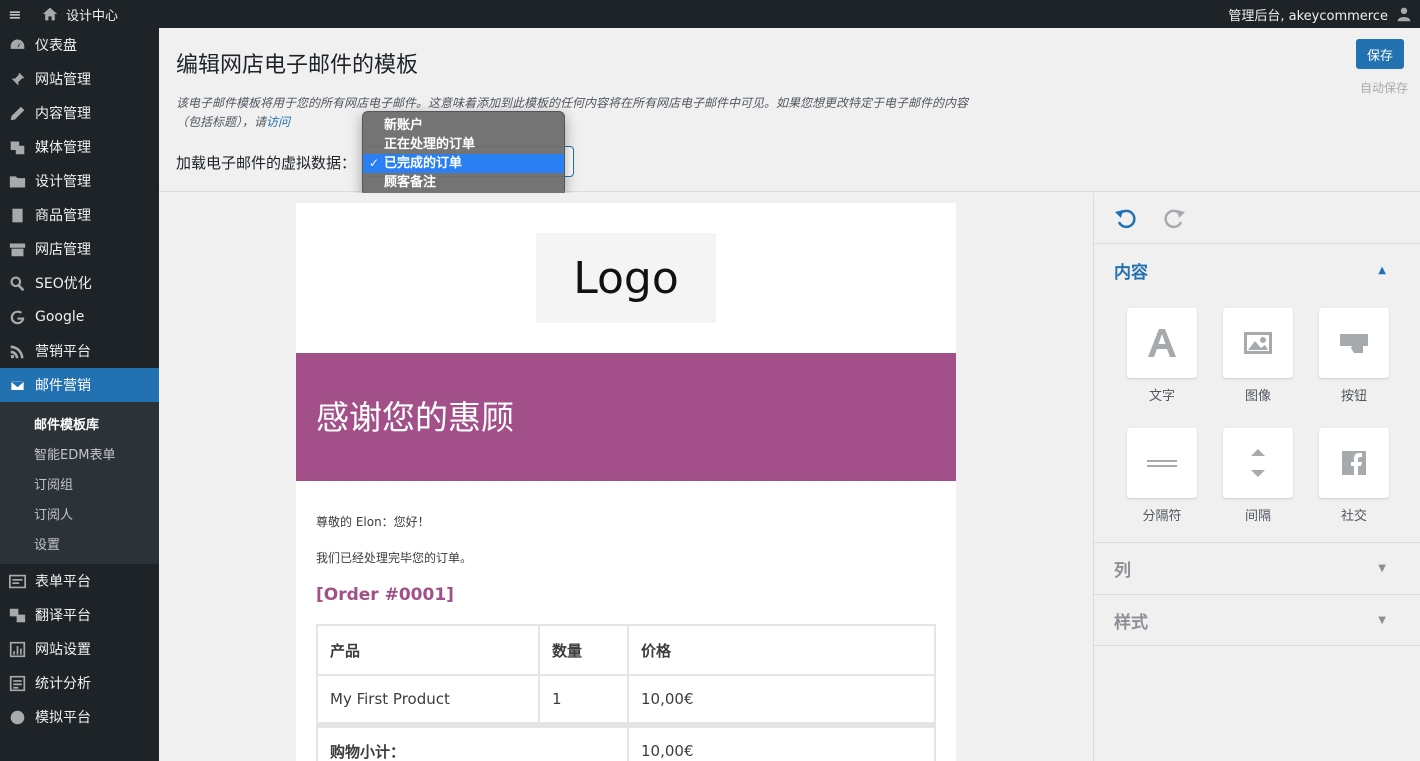  Describe the element at coordinates (1257, 396) in the screenshot. I see `block-label: 图像` at that location.